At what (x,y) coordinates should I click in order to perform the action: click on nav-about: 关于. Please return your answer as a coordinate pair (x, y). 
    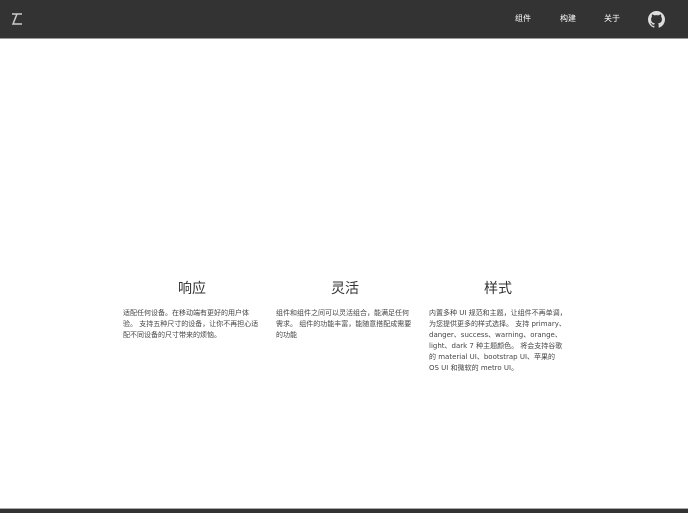
    Looking at the image, I should click on (612, 19).